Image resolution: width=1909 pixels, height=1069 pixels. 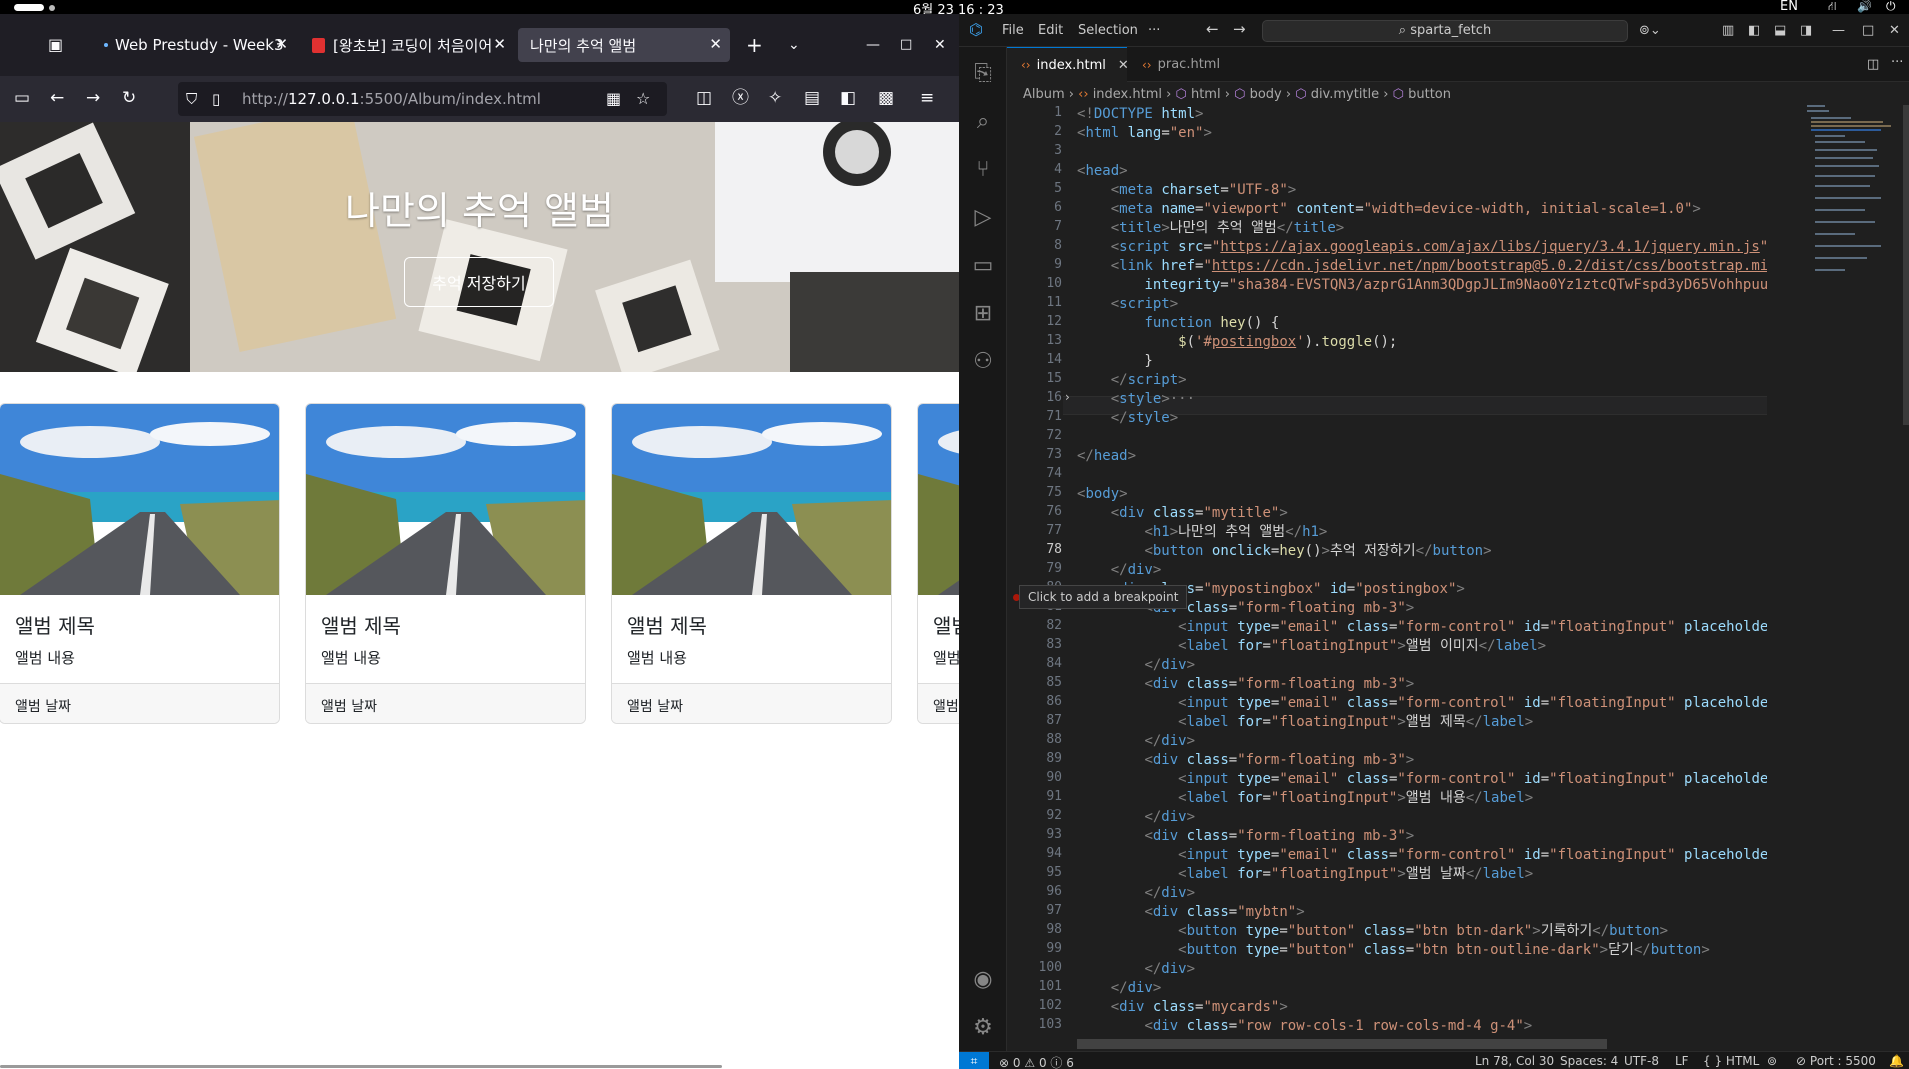 What do you see at coordinates (983, 361) in the screenshot?
I see `python-icon: ⚇` at bounding box center [983, 361].